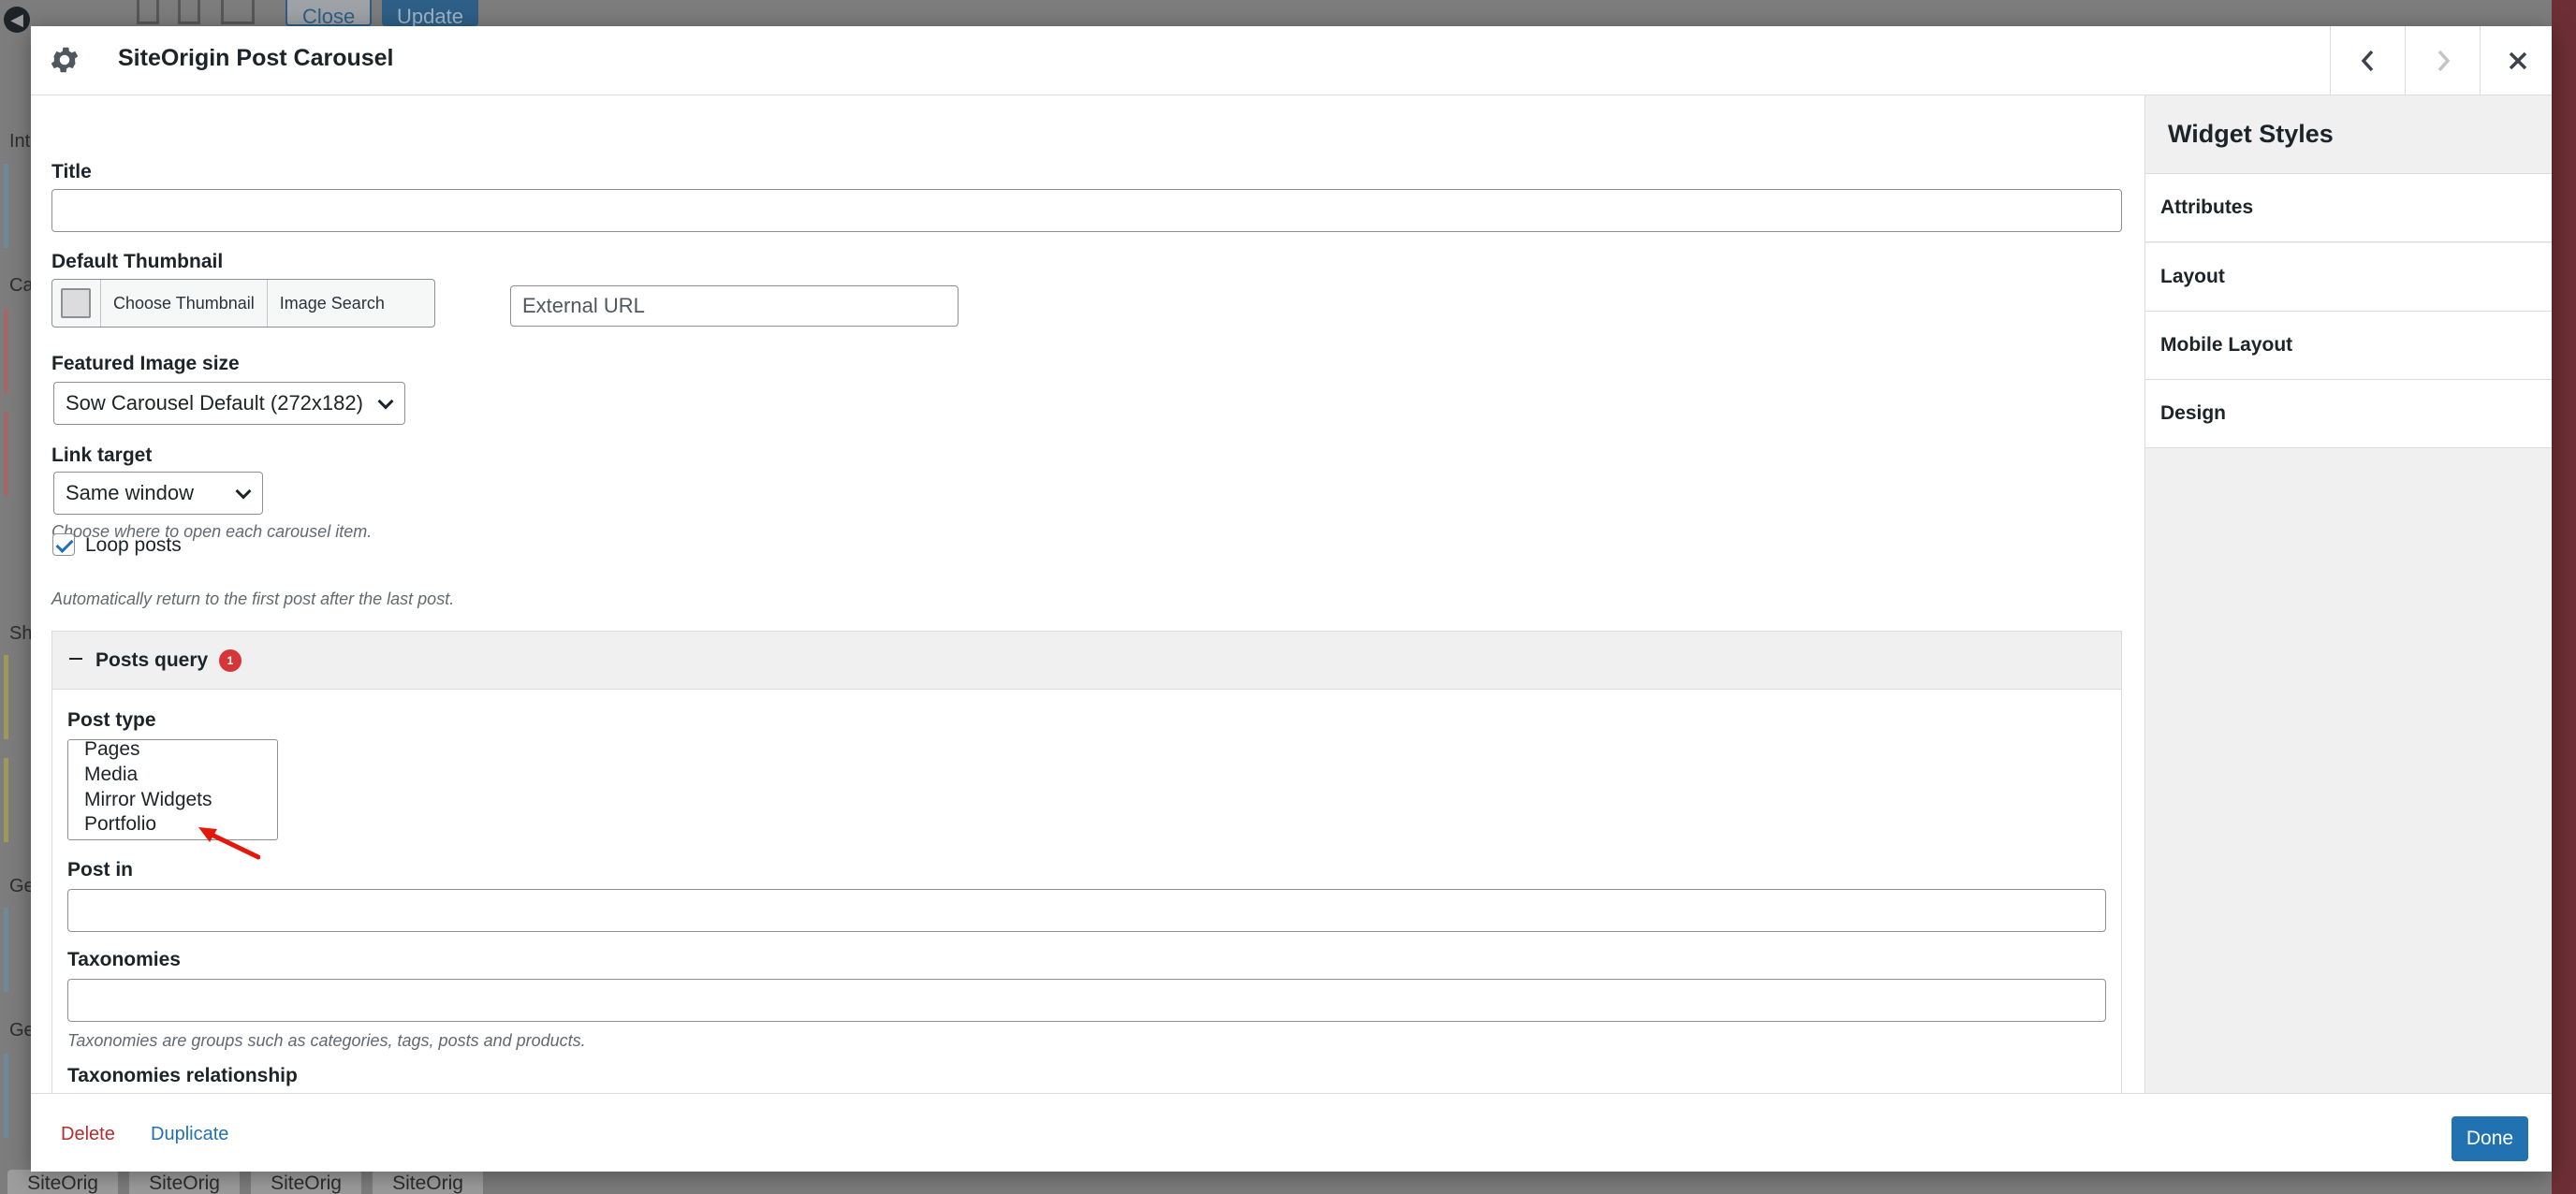 The width and height of the screenshot is (2576, 1194). What do you see at coordinates (130, 493) in the screenshot?
I see `link-target-value: Same window` at bounding box center [130, 493].